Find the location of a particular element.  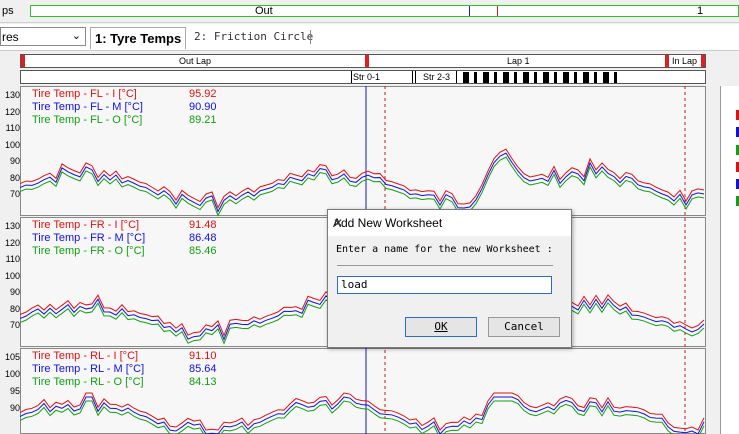

session-timeline: Out 1 is located at coordinates (384, 11).